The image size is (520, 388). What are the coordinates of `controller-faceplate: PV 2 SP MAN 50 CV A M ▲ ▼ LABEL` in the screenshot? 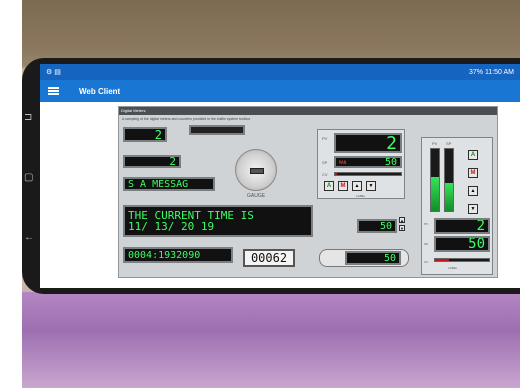 It's located at (361, 164).